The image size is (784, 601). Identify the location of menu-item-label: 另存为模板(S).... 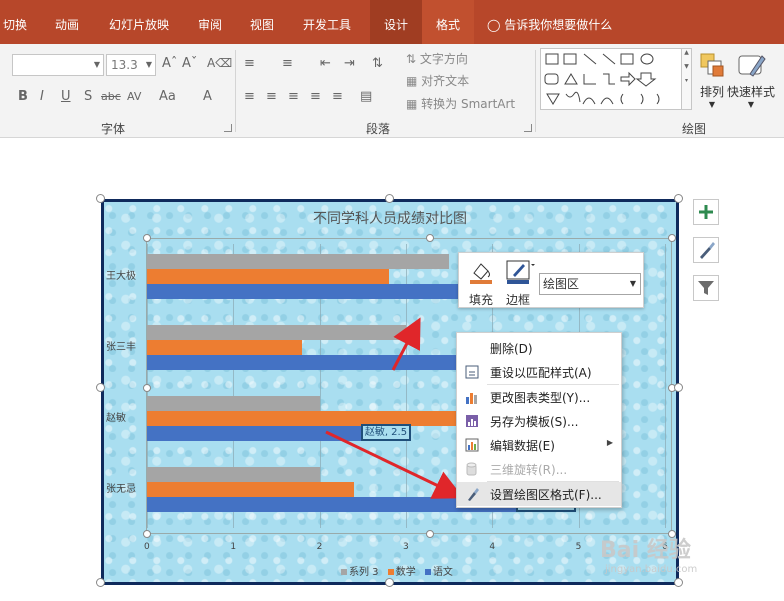
(534, 422).